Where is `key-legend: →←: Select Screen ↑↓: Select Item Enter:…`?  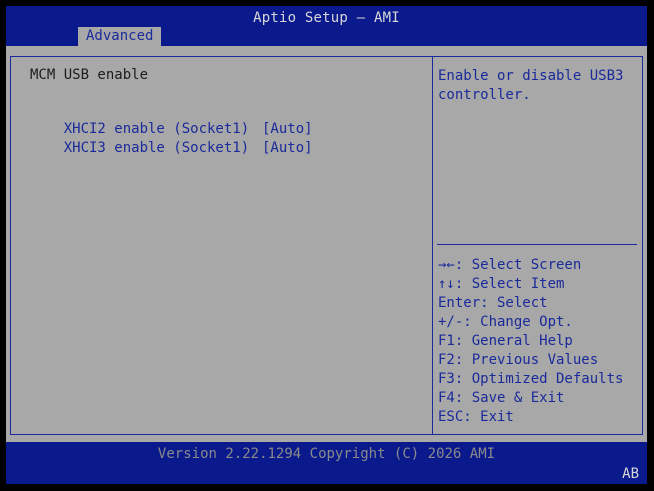
key-legend: →←: Select Screen ↑↓: Select Item Enter:… is located at coordinates (530, 341).